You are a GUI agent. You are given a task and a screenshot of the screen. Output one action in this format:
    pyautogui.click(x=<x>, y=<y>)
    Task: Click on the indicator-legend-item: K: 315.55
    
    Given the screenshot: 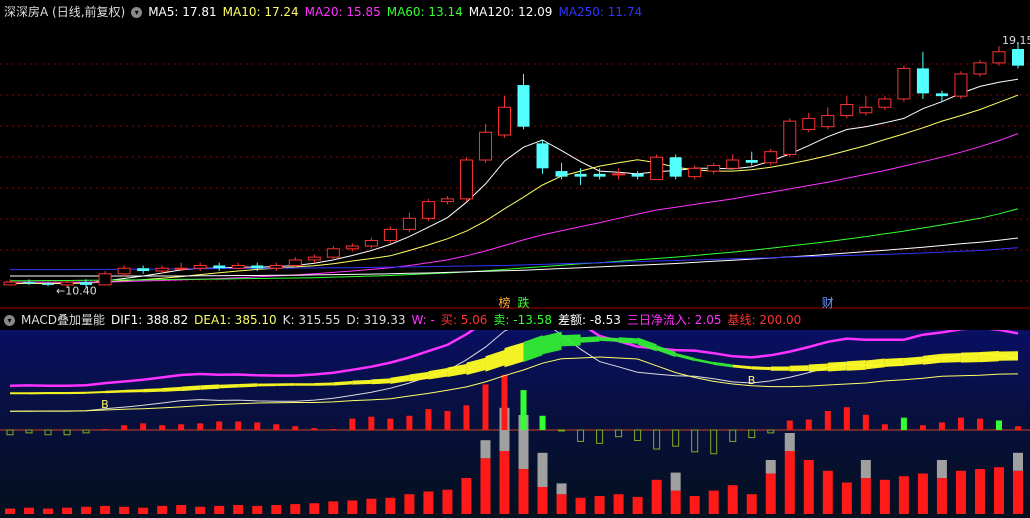 What is the action you would take?
    pyautogui.click(x=311, y=320)
    